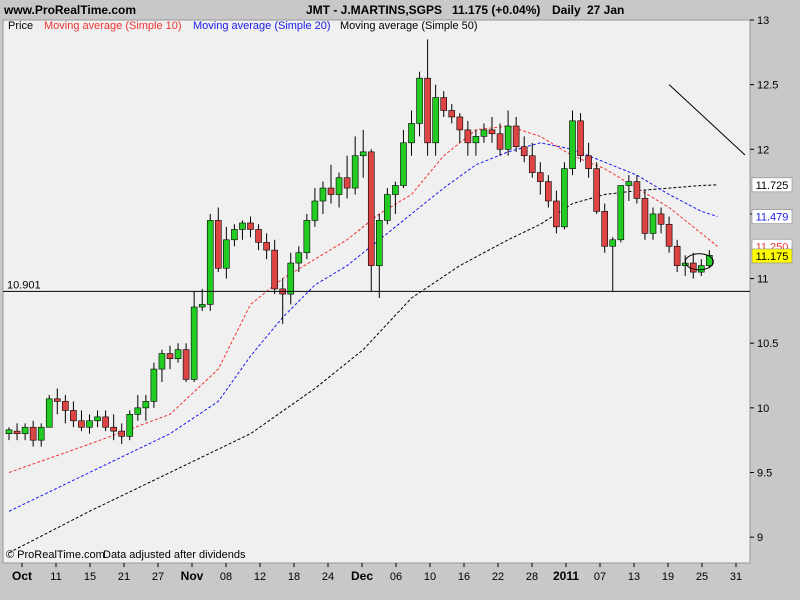 Image resolution: width=800 pixels, height=600 pixels. Describe the element at coordinates (764, 279) in the screenshot. I see `y-axis: 1312.51211.51110.5109.59` at that location.